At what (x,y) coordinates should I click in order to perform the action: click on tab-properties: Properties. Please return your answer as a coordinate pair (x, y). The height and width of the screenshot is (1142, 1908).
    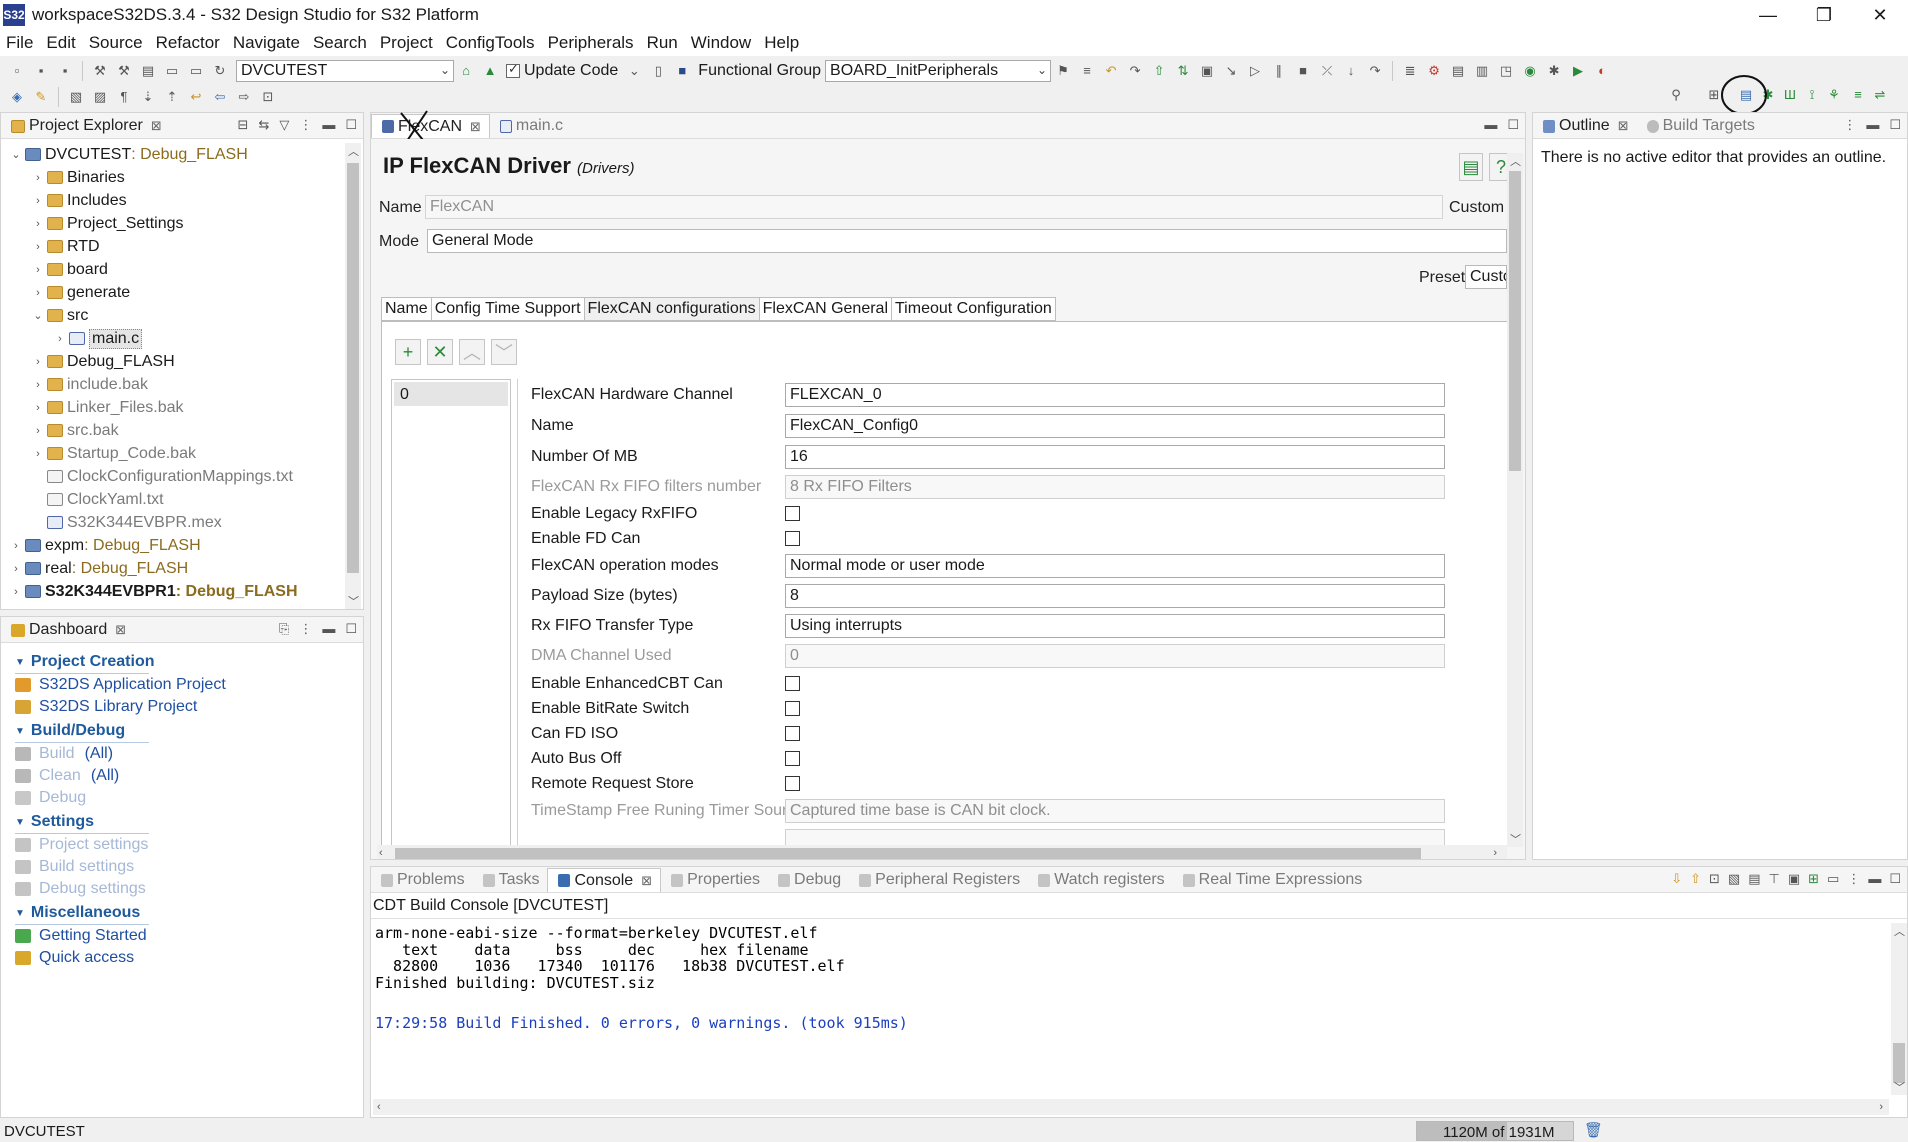
    Looking at the image, I should click on (714, 880).